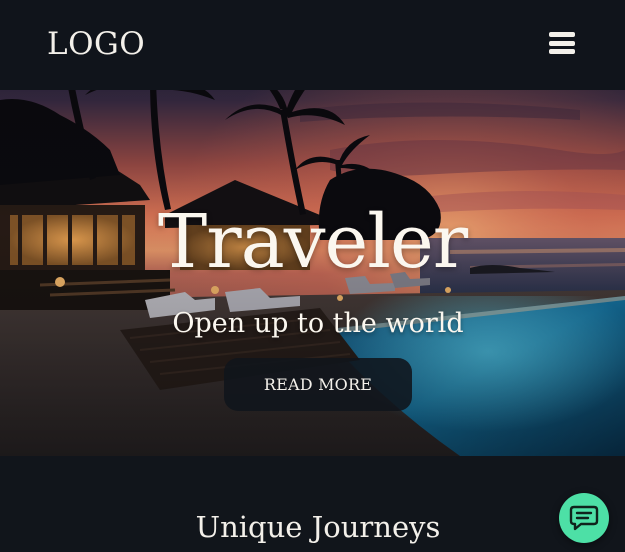  What do you see at coordinates (96, 44) in the screenshot?
I see `logo: LOGO` at bounding box center [96, 44].